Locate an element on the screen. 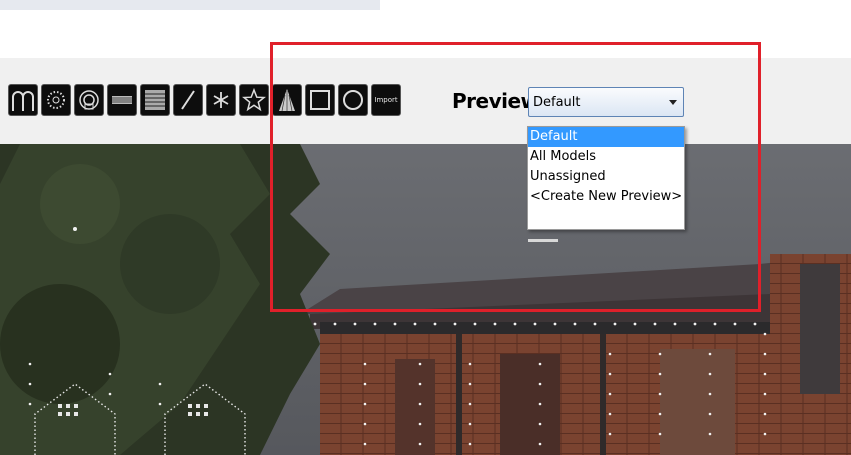 The image size is (851, 455). grid-tool-button is located at coordinates (155, 100).